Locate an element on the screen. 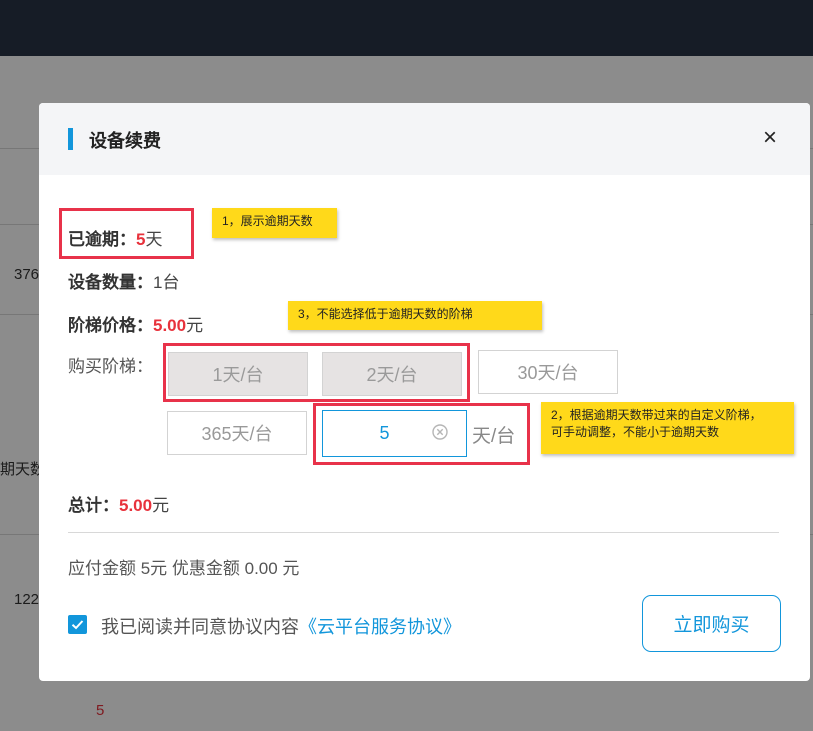 The image size is (813, 731). annotation-note-2-line-1: 2，根据逾期天数带过来的自定义阶梯， is located at coordinates (656, 415).